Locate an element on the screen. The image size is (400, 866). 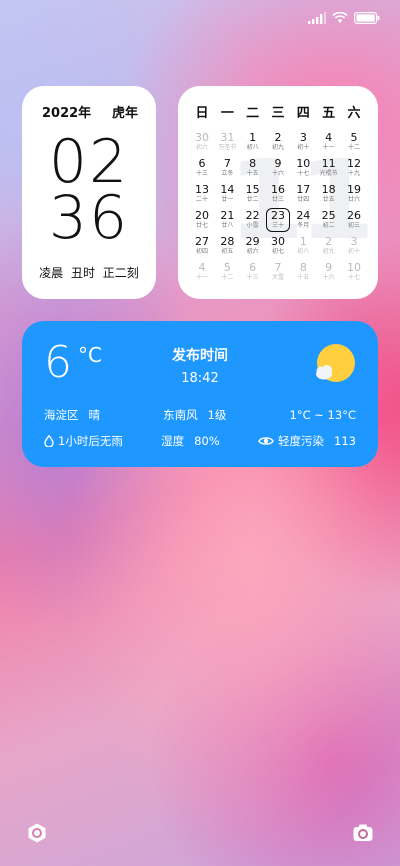
calendar-week-row: 4 十一 5 十二 6 十三 7 大雪 8 十五 9 十六 10 十七 is located at coordinates (278, 273).